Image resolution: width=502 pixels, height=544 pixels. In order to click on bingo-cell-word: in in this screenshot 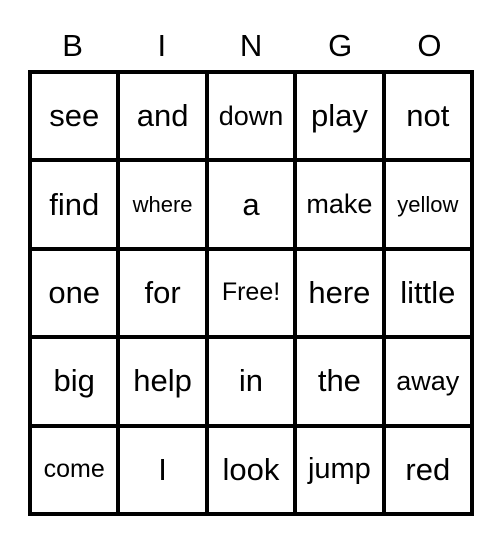, I will do `click(251, 381)`.